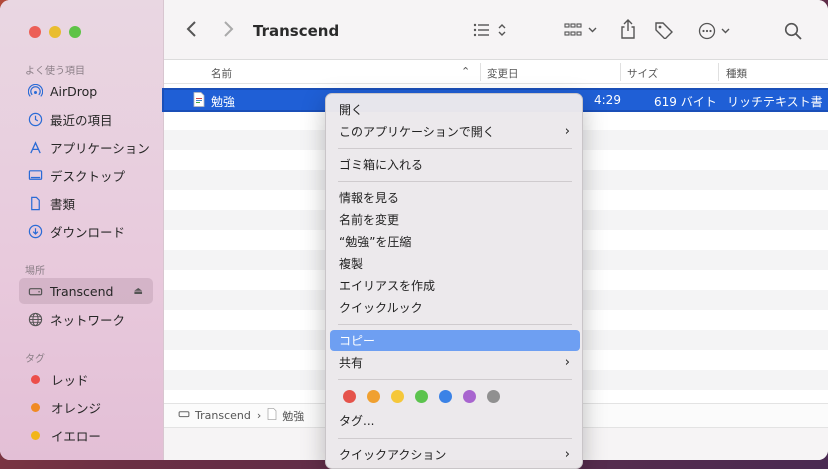 This screenshot has height=469, width=828. I want to click on tag-color-orange, so click(373, 396).